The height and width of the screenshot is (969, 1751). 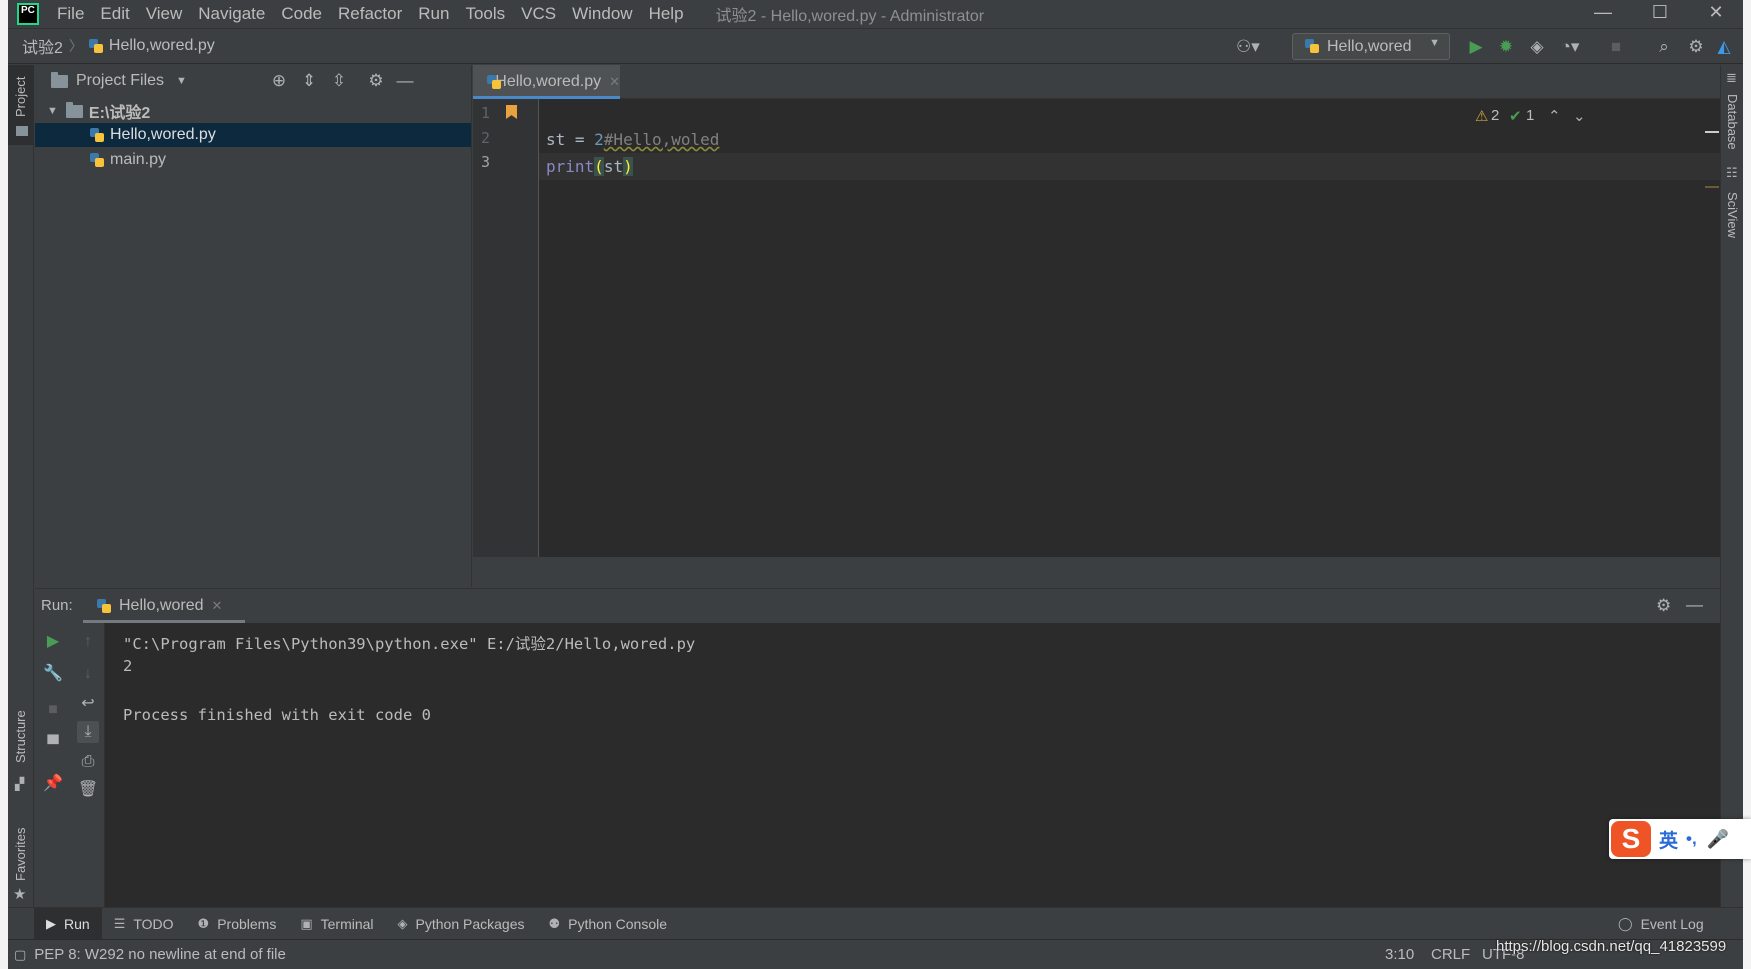 I want to click on tab-hello-wored: Hello,wored.py ✕, so click(x=546, y=82).